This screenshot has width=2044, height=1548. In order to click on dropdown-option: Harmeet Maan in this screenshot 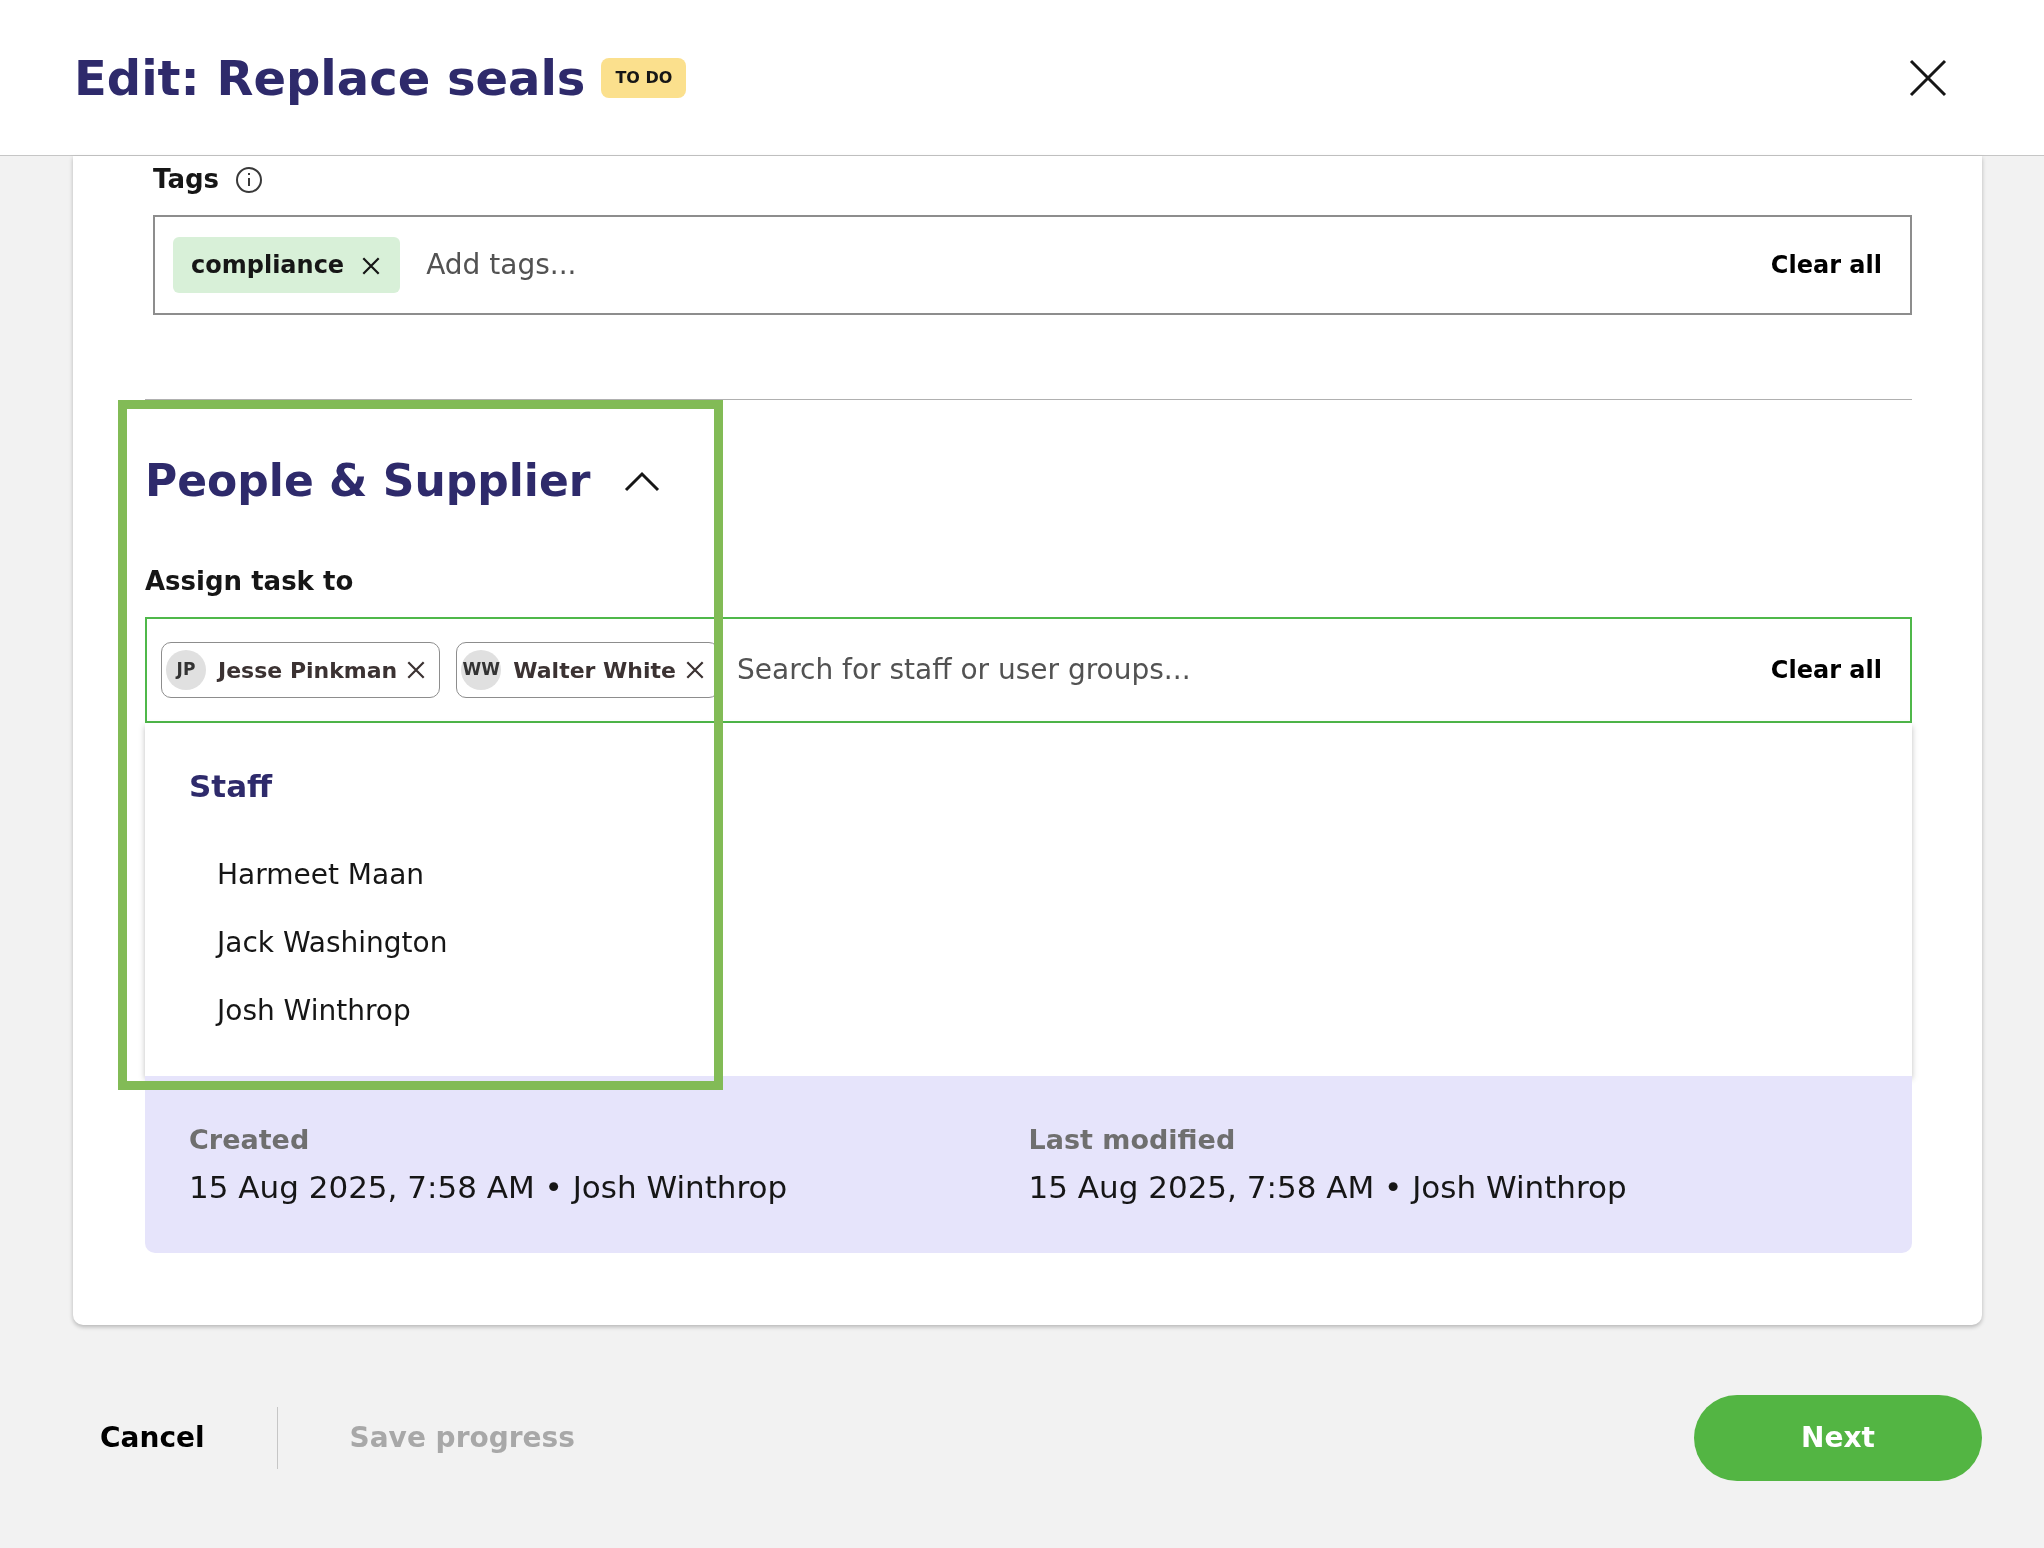, I will do `click(1050, 874)`.